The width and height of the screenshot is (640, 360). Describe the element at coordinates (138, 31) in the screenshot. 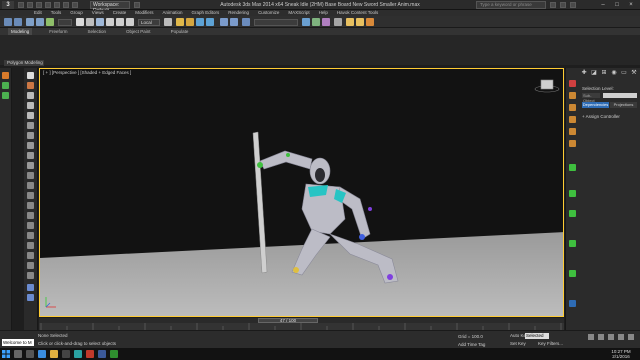

I see `tab-object-paint: Object Paint` at that location.